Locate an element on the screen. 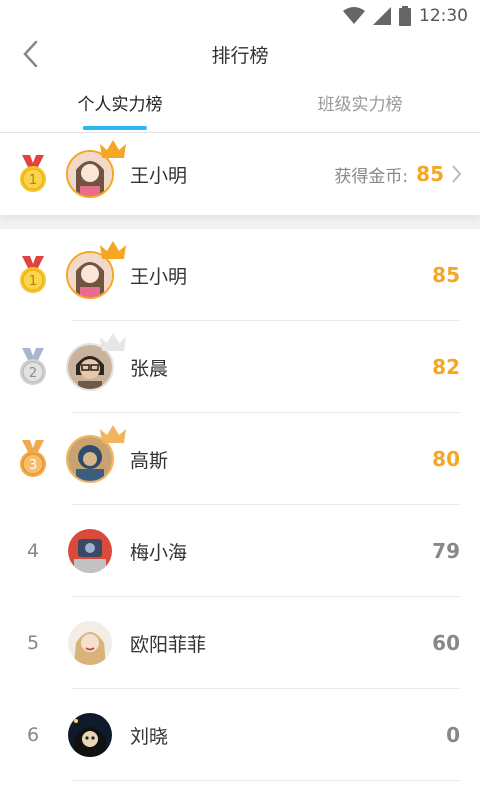 This screenshot has height=800, width=480. status-time: 12:30 is located at coordinates (443, 16).